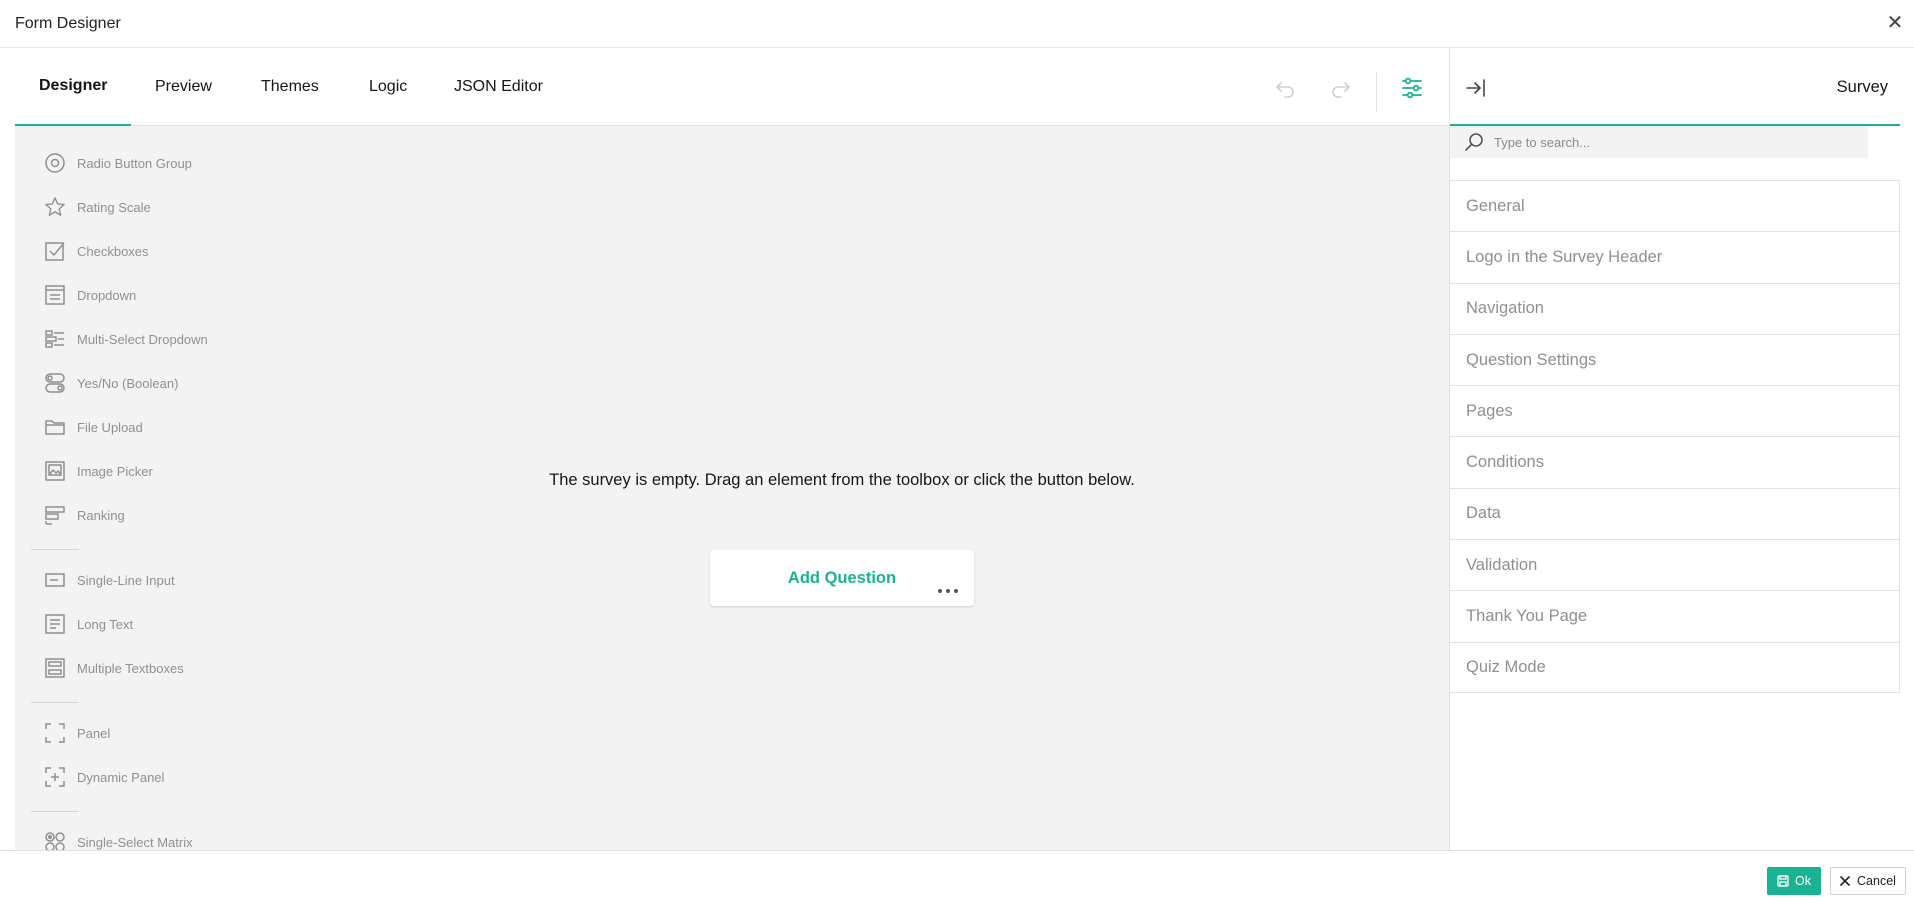 This screenshot has width=1914, height=902. I want to click on settings-sliders-icon, so click(1412, 88).